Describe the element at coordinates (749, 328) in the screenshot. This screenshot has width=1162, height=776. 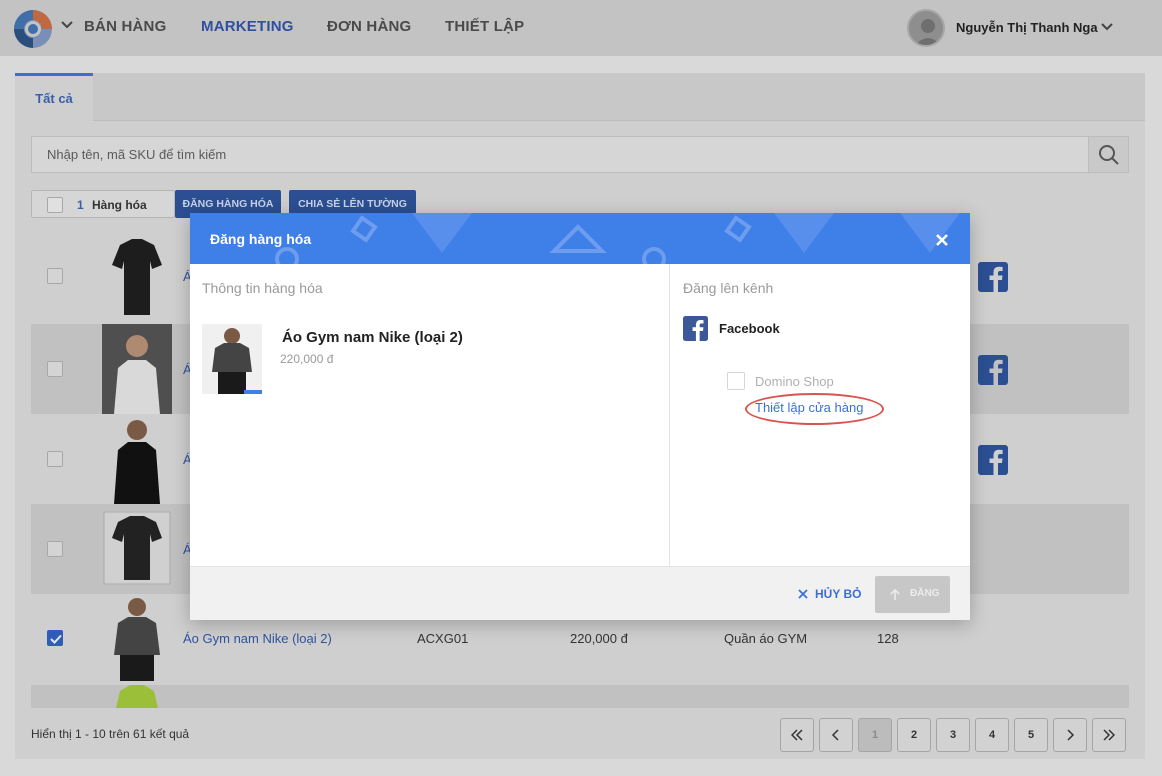
I see `channel-name: Facebook` at that location.